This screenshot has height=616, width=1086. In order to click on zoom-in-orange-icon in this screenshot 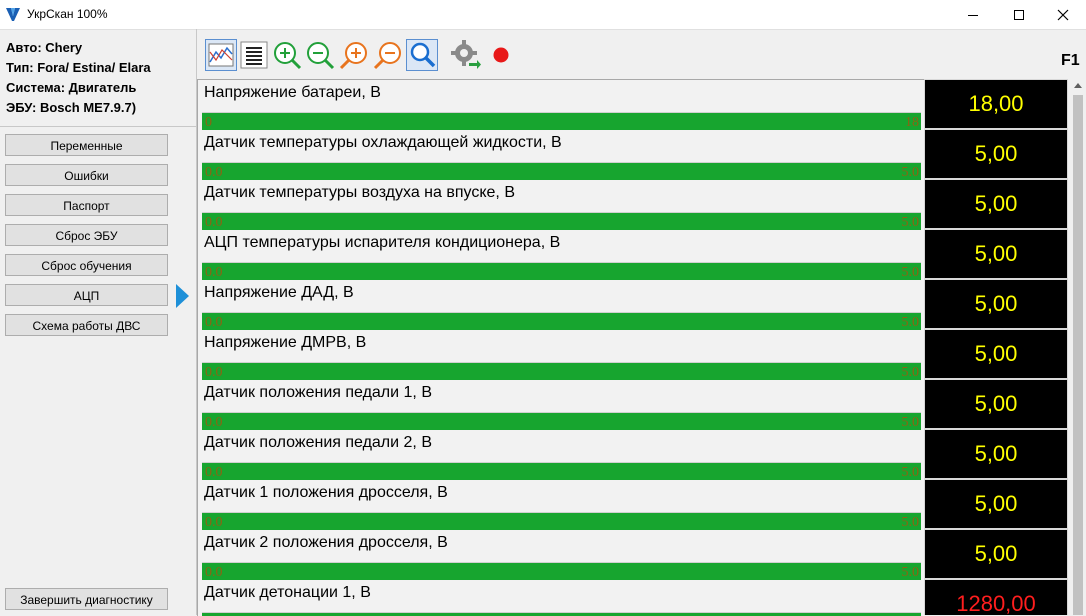, I will do `click(353, 56)`.